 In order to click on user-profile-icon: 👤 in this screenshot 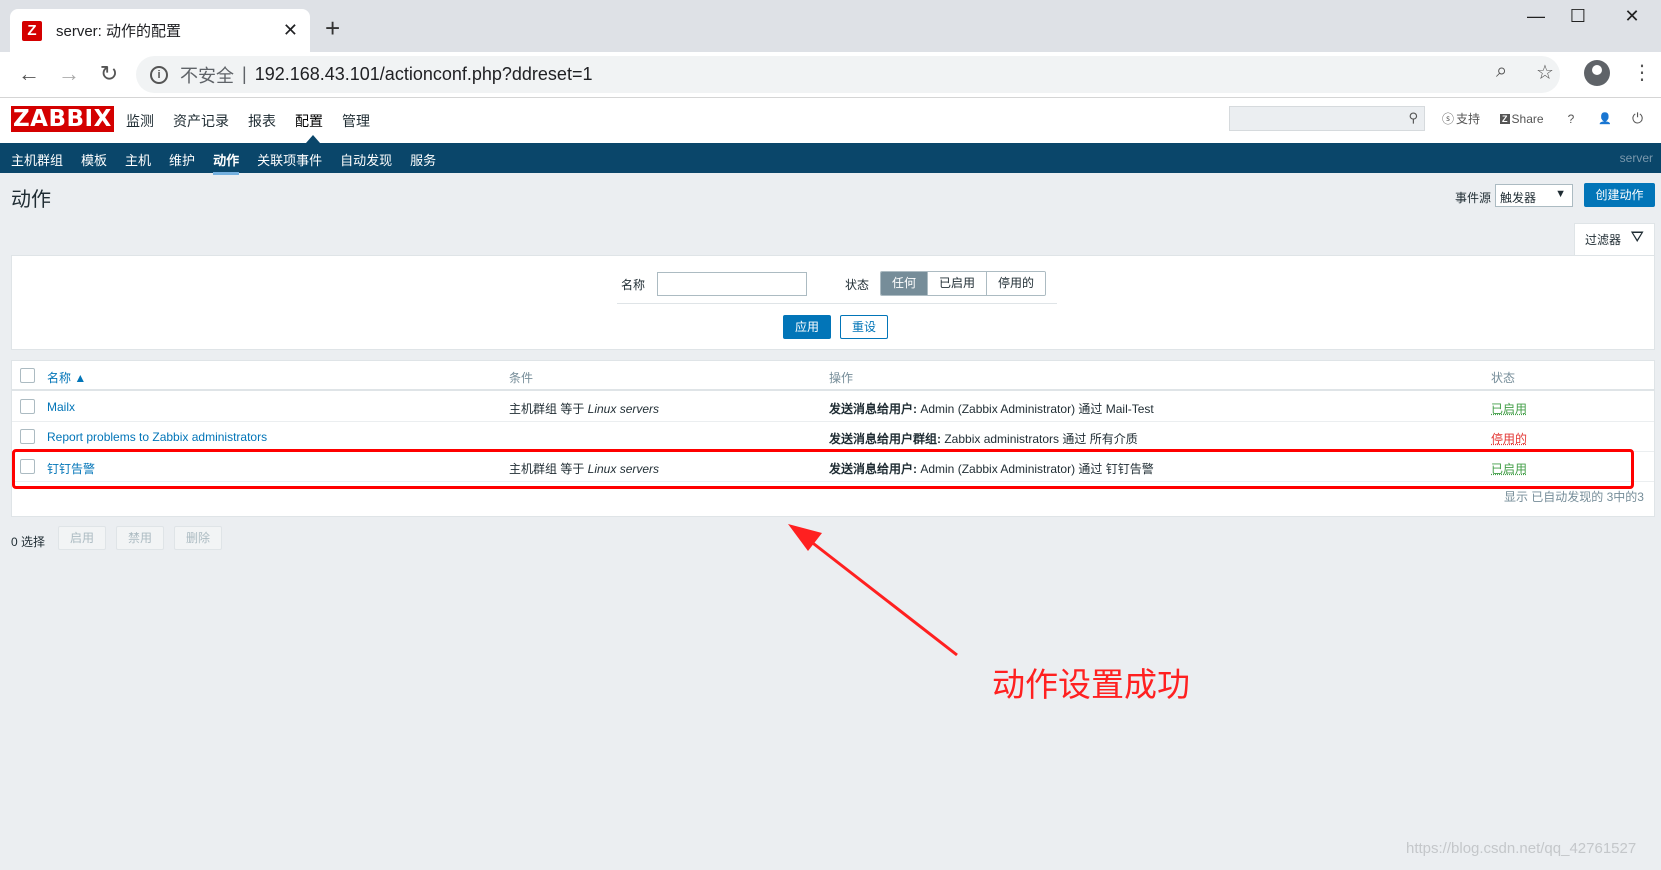, I will do `click(1605, 118)`.